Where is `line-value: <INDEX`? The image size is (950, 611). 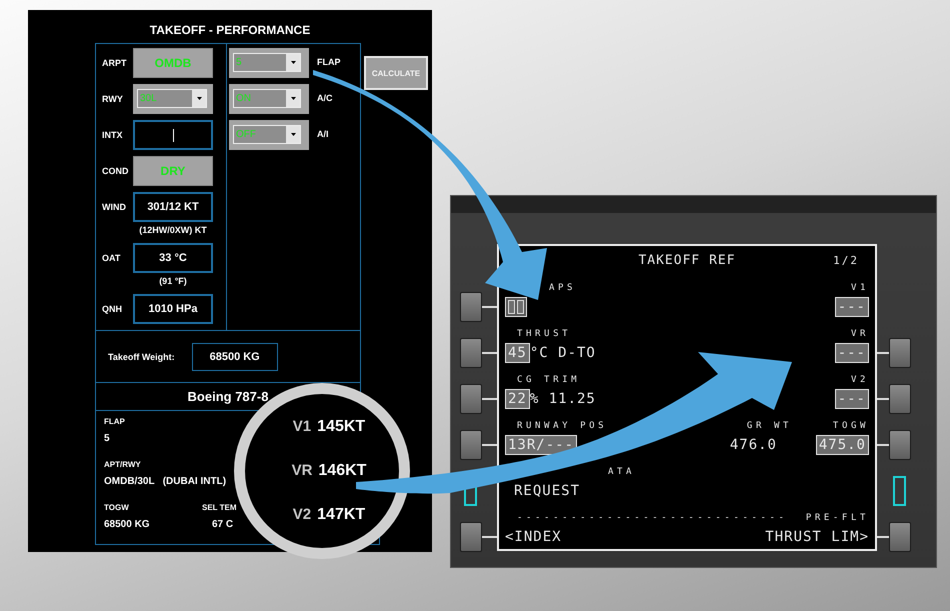 line-value: <INDEX is located at coordinates (533, 537).